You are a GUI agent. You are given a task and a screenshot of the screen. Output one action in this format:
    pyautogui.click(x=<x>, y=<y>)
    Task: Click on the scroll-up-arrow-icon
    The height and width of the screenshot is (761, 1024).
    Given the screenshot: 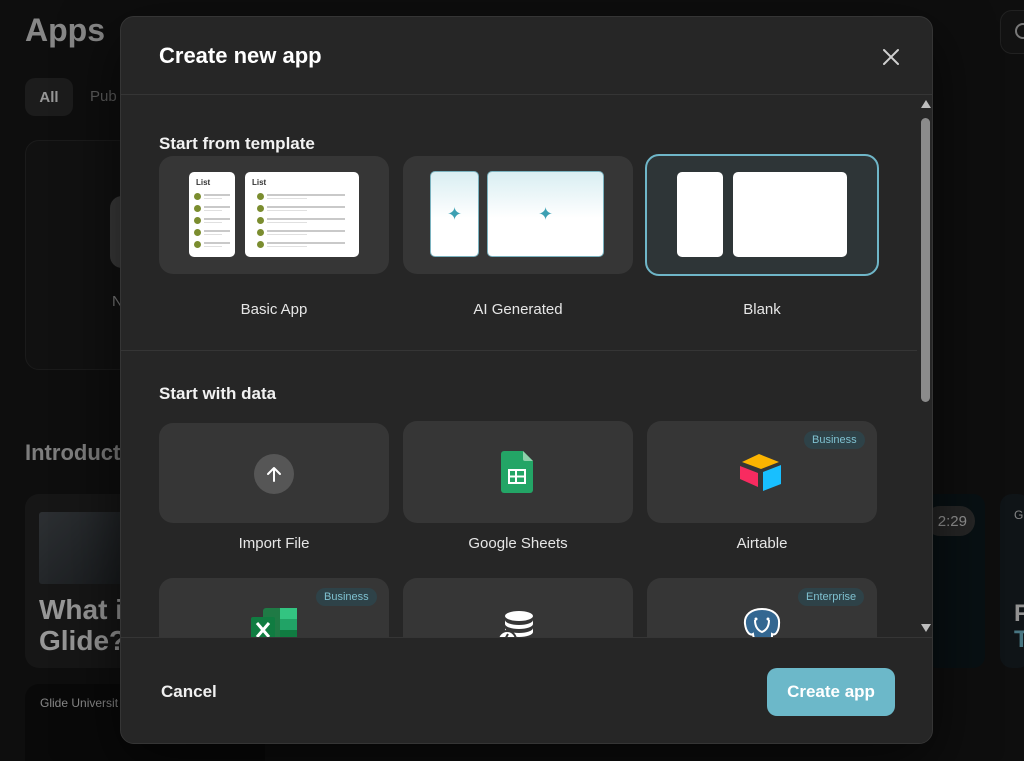 What is the action you would take?
    pyautogui.click(x=926, y=104)
    